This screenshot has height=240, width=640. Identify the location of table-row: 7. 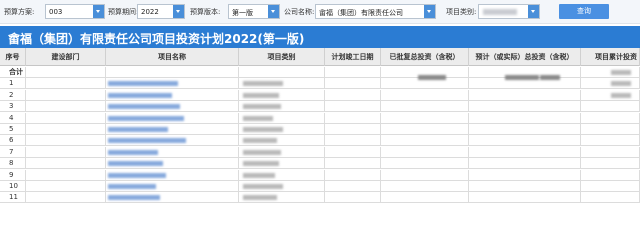
(320, 152).